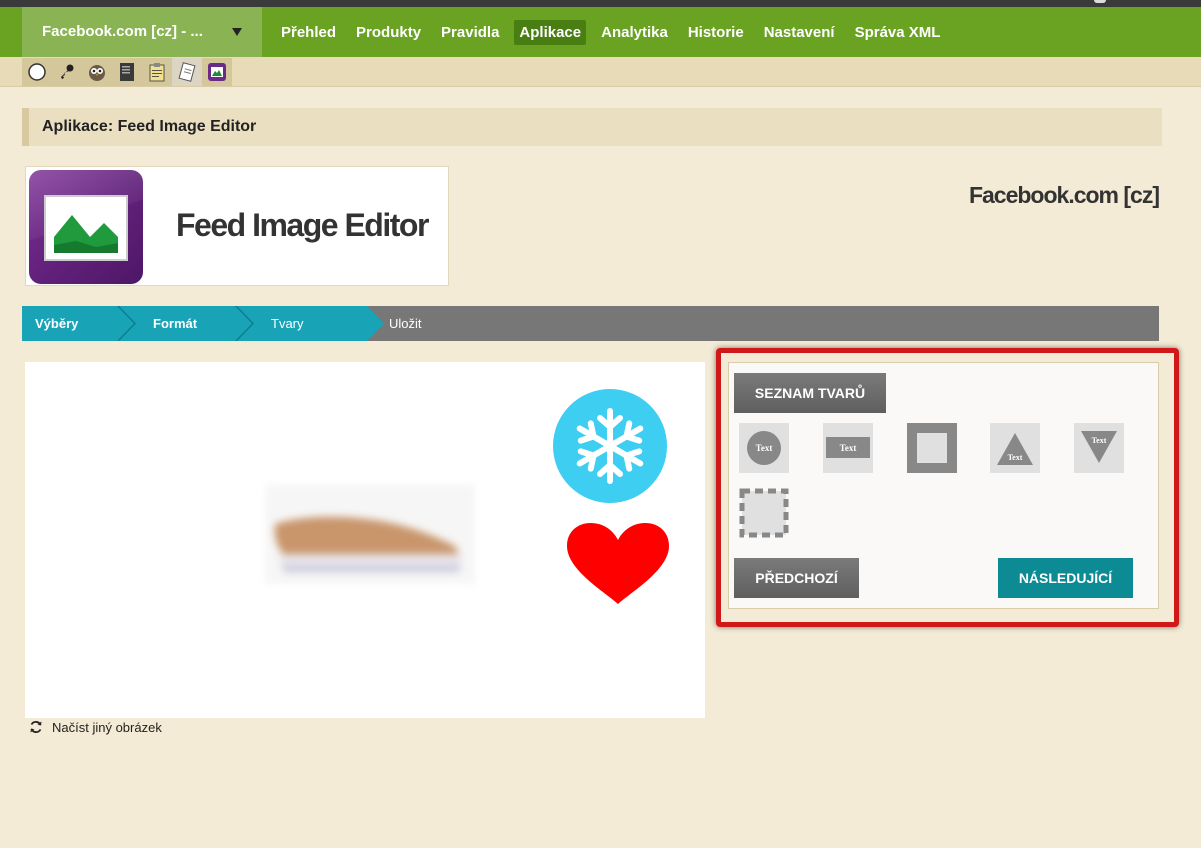 Image resolution: width=1201 pixels, height=848 pixels. Describe the element at coordinates (67, 72) in the screenshot. I see `key-icon` at that location.